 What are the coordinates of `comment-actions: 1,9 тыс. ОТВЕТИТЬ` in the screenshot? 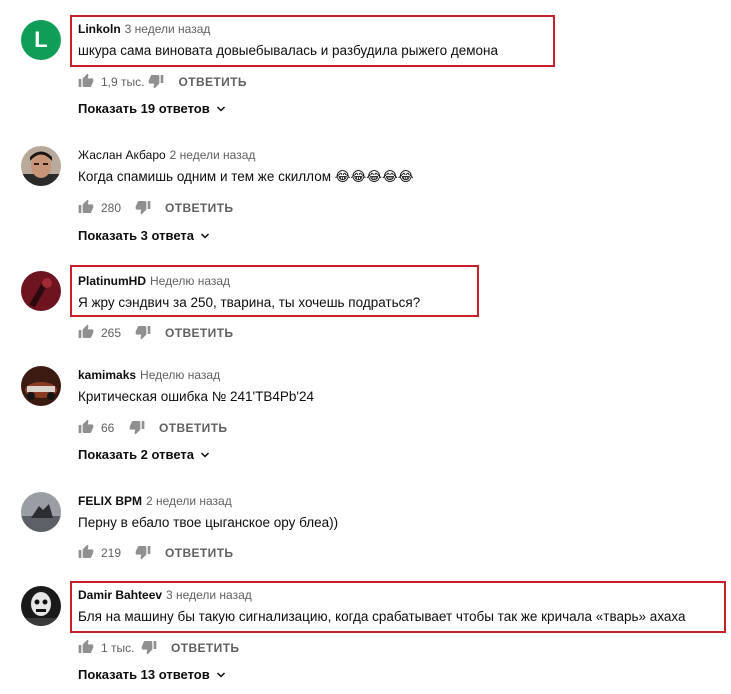 It's located at (162, 82).